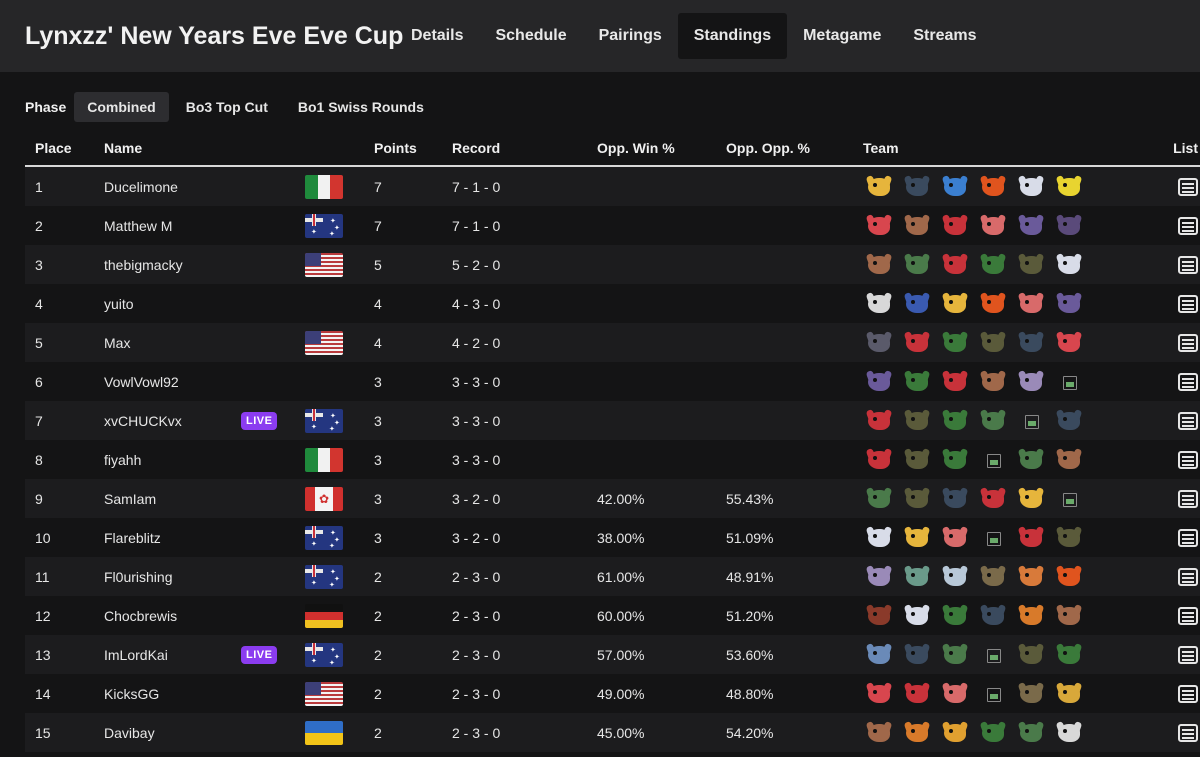  I want to click on tab-standings: Standings, so click(732, 36).